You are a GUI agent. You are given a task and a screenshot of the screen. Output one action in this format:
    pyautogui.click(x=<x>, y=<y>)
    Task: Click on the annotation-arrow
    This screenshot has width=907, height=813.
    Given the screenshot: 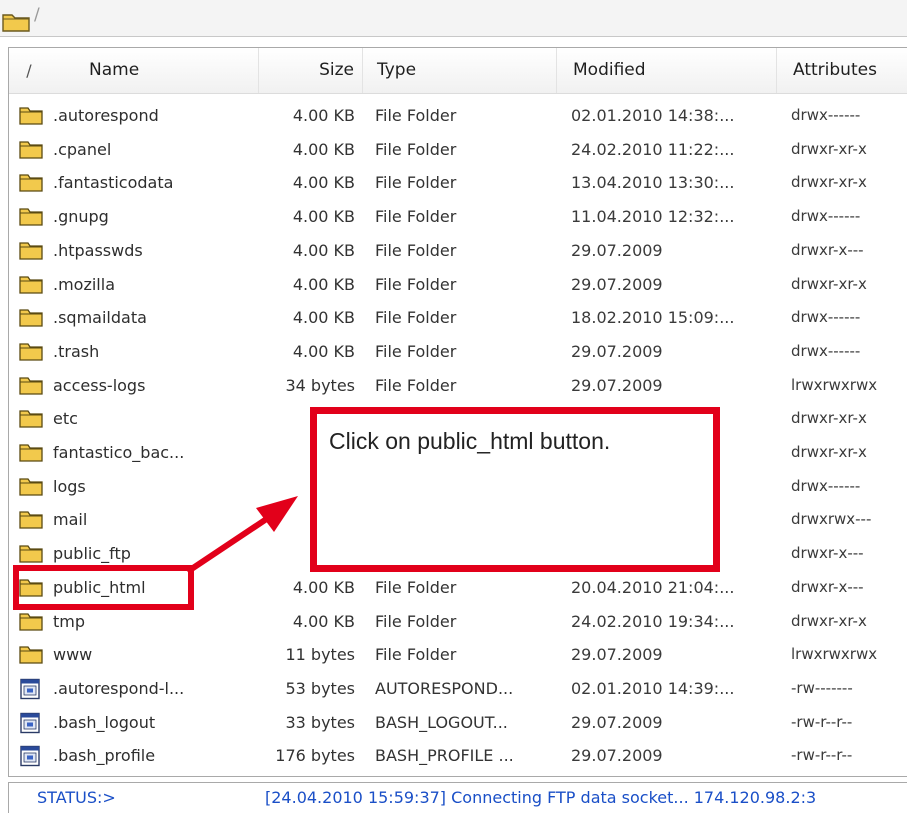 What is the action you would take?
    pyautogui.click(x=242, y=534)
    